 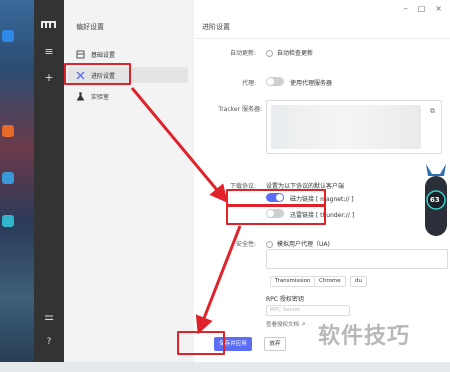 What do you see at coordinates (311, 83) in the screenshot?
I see `proxy-option-text: 使用代理服务器` at bounding box center [311, 83].